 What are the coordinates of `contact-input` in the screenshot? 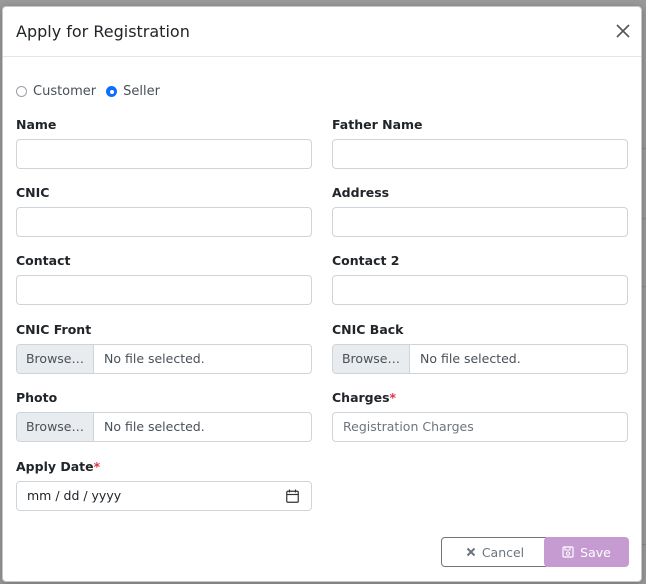 It's located at (164, 290).